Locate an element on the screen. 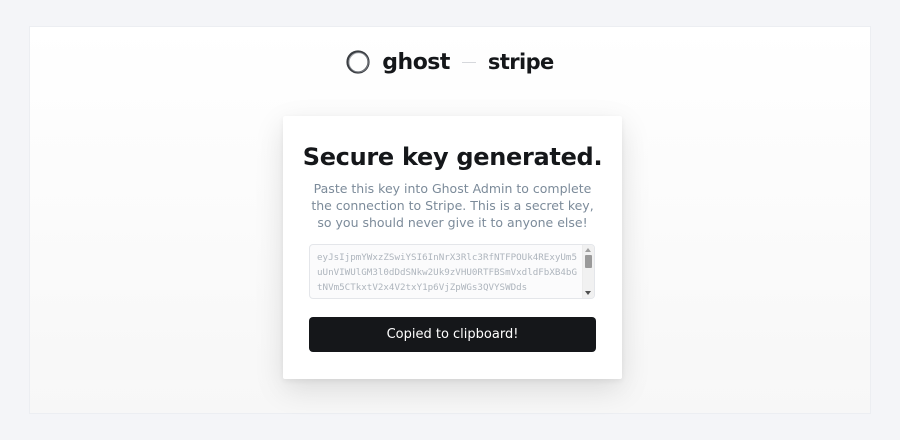 The width and height of the screenshot is (900, 440). ghost-logo-icon is located at coordinates (358, 62).